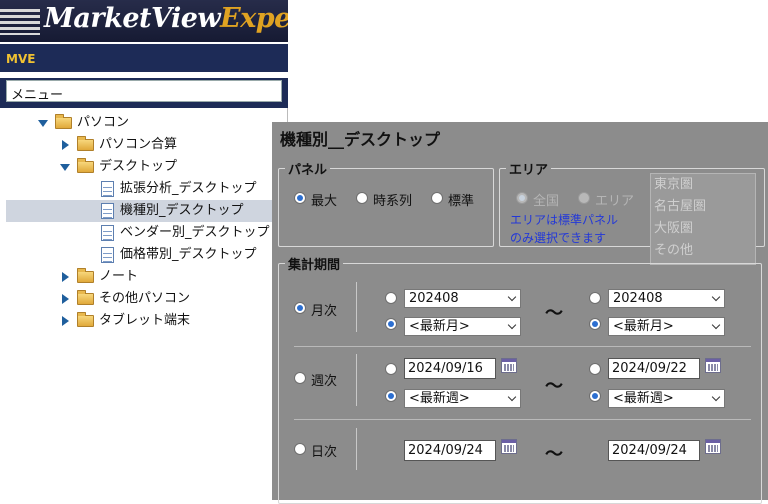  I want to click on area-nationwide-label: 全国, so click(546, 201).